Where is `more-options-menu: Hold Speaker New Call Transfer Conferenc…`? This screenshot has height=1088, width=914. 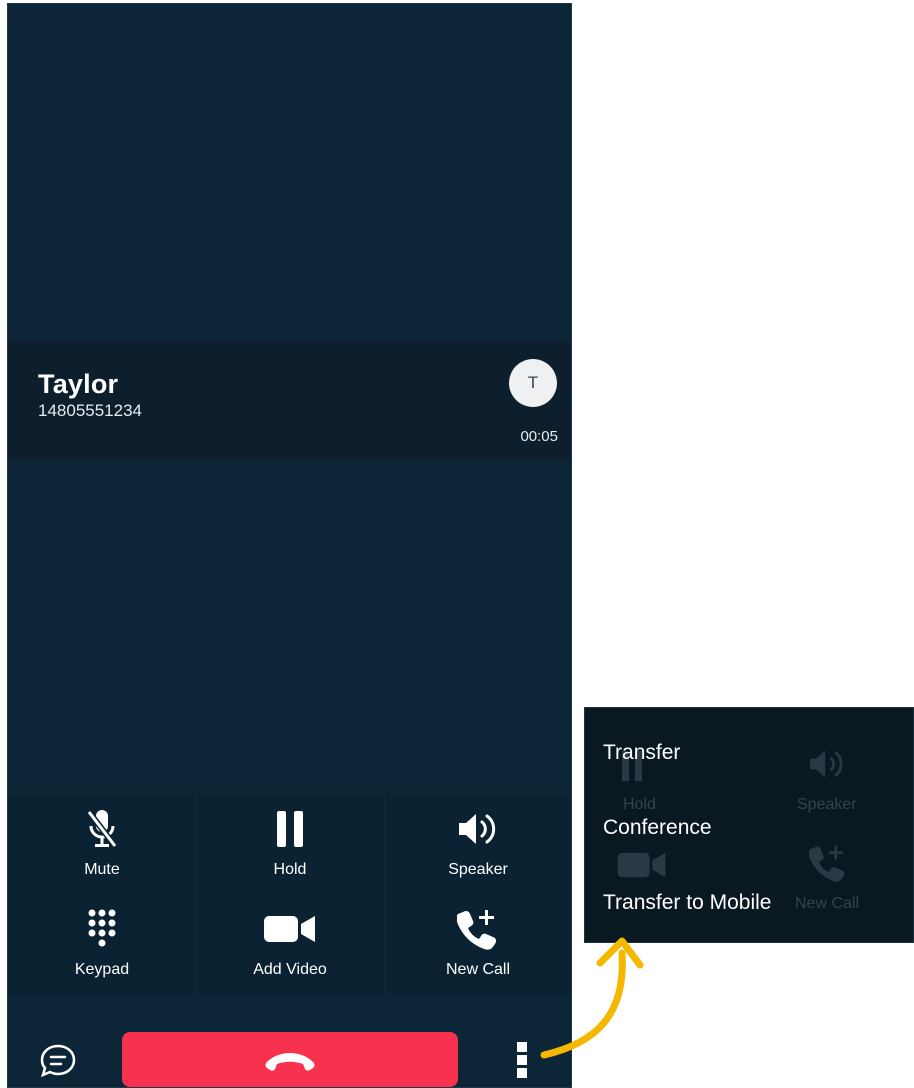
more-options-menu: Hold Speaker New Call Transfer Conferenc… is located at coordinates (749, 825).